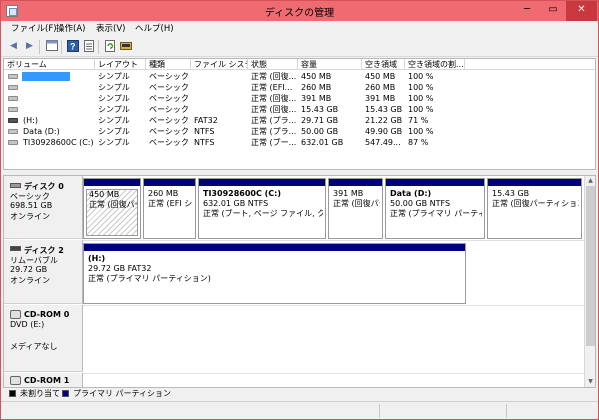  I want to click on cdrom-0-label: CD-ROM 0 DVD (E:) メディアなし, so click(43, 338).